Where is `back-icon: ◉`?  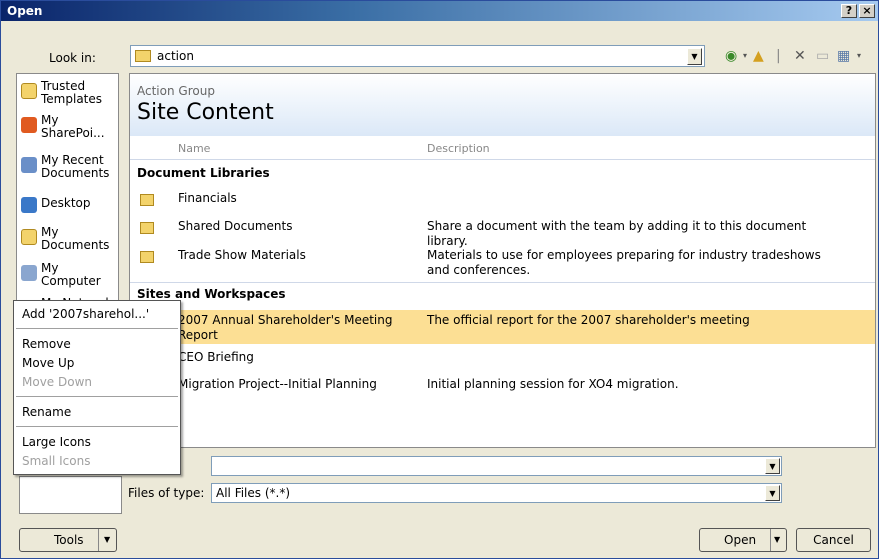 back-icon: ◉ is located at coordinates (731, 56).